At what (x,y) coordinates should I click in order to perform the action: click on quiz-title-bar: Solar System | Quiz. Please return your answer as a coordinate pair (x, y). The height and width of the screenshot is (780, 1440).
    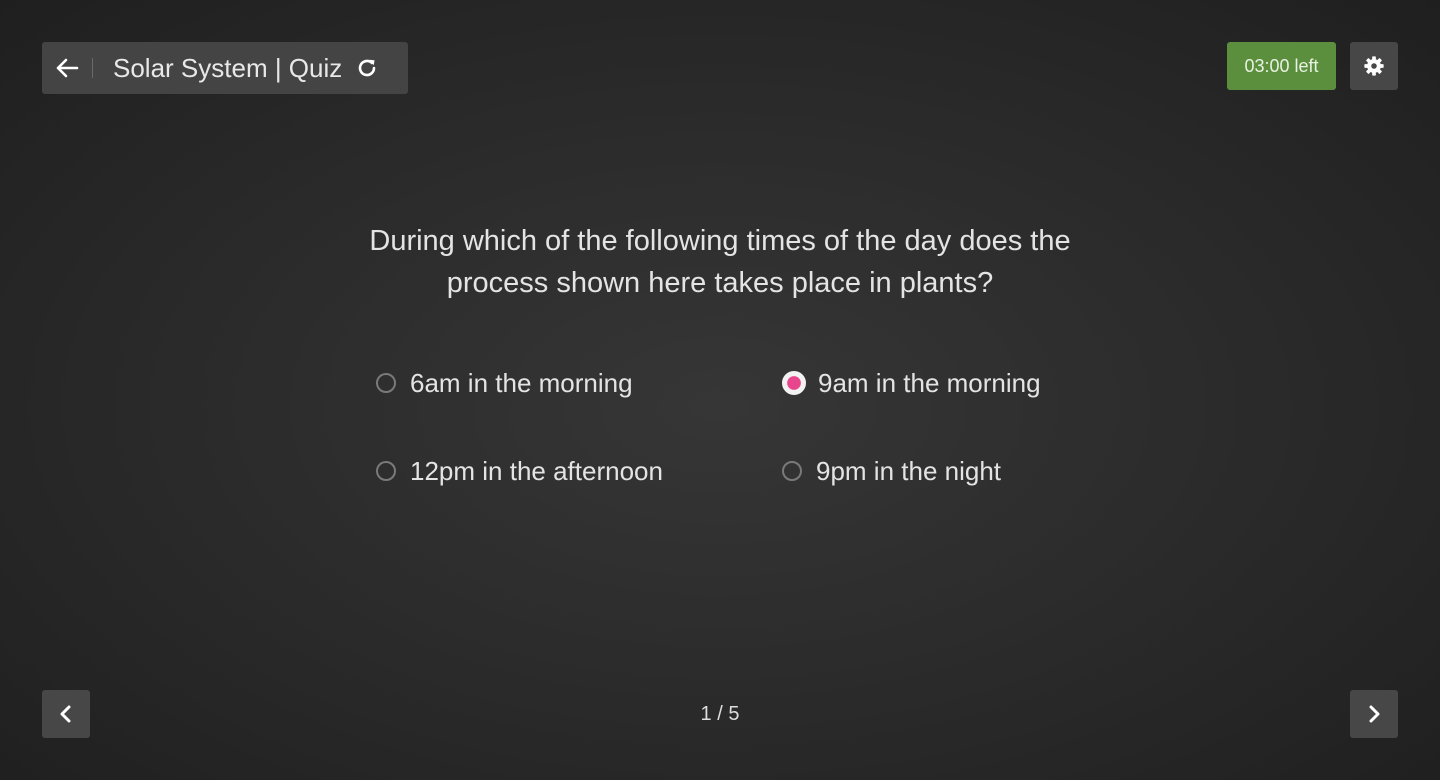
    Looking at the image, I should click on (225, 68).